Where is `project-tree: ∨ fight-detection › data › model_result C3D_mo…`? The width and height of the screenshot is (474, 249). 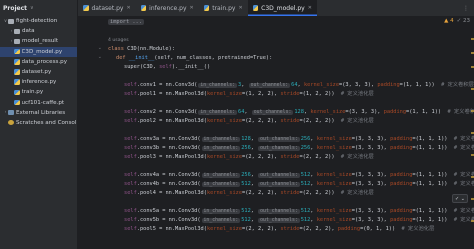
project-tree: ∨ fight-detection › data › model_result C3D_mo… is located at coordinates (38, 72).